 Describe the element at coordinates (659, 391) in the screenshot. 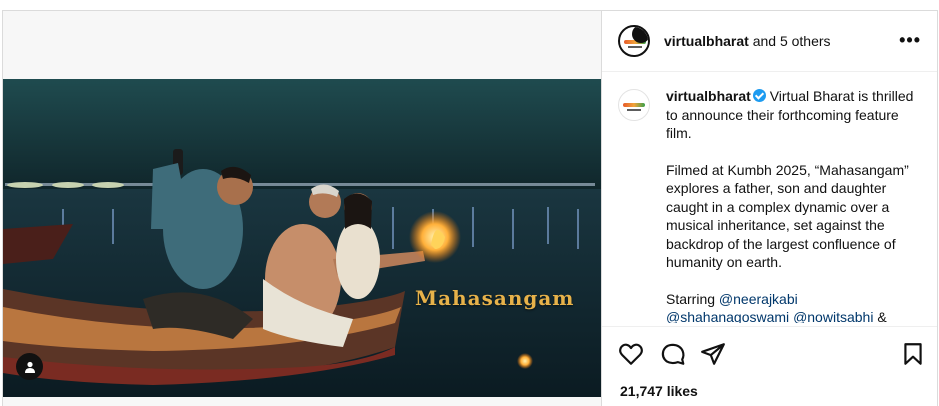

I see `likes-count: 21,747 likes` at that location.